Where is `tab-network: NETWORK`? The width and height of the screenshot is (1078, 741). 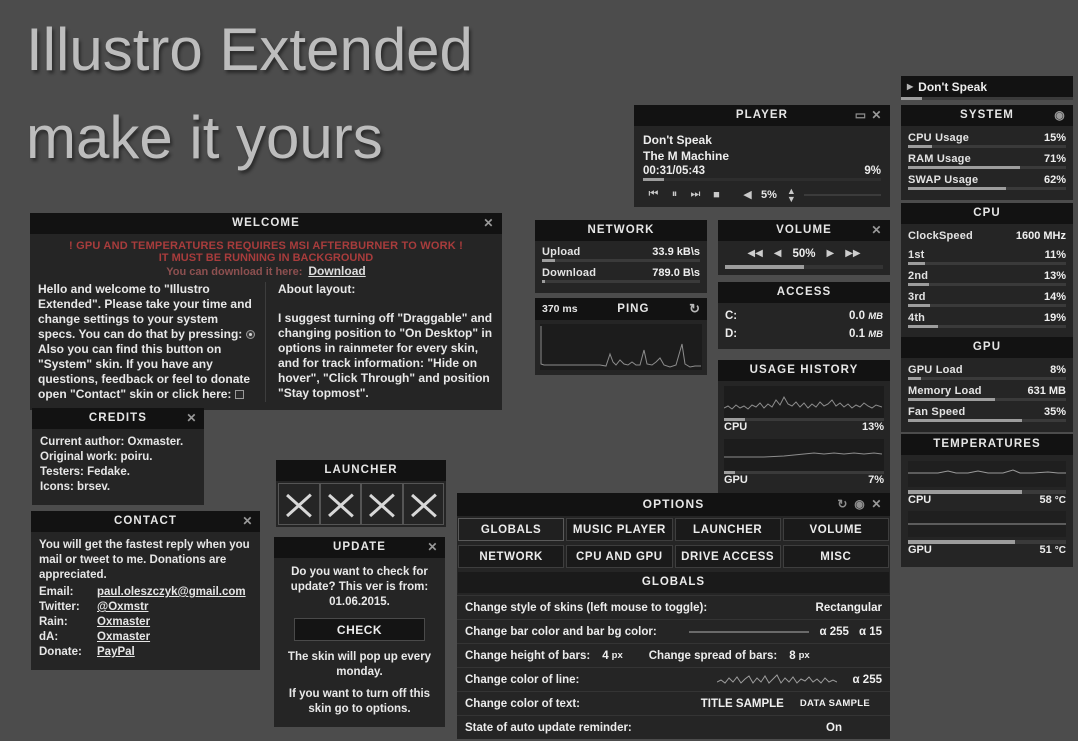 tab-network: NETWORK is located at coordinates (511, 556).